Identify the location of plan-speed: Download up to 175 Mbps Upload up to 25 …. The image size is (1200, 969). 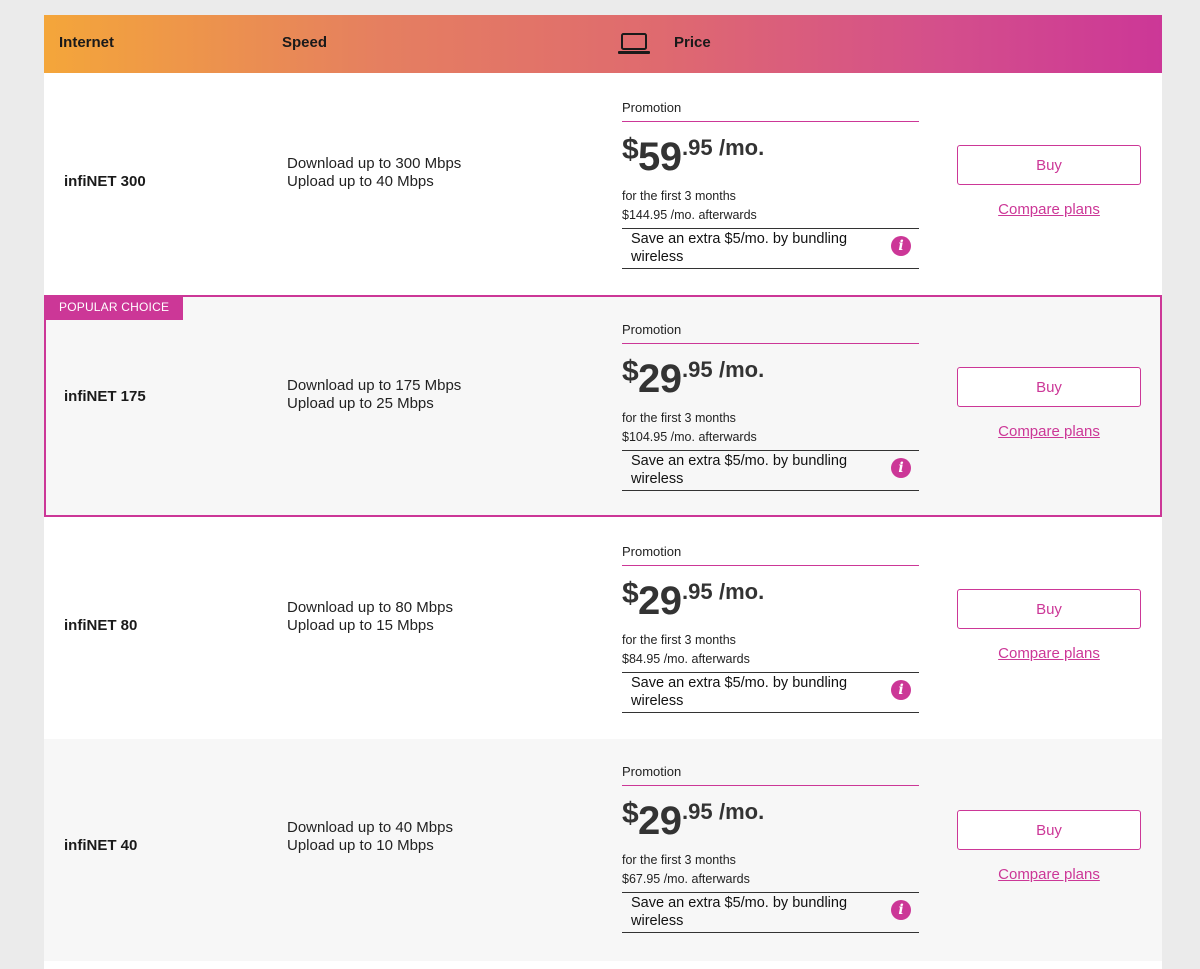
(374, 395).